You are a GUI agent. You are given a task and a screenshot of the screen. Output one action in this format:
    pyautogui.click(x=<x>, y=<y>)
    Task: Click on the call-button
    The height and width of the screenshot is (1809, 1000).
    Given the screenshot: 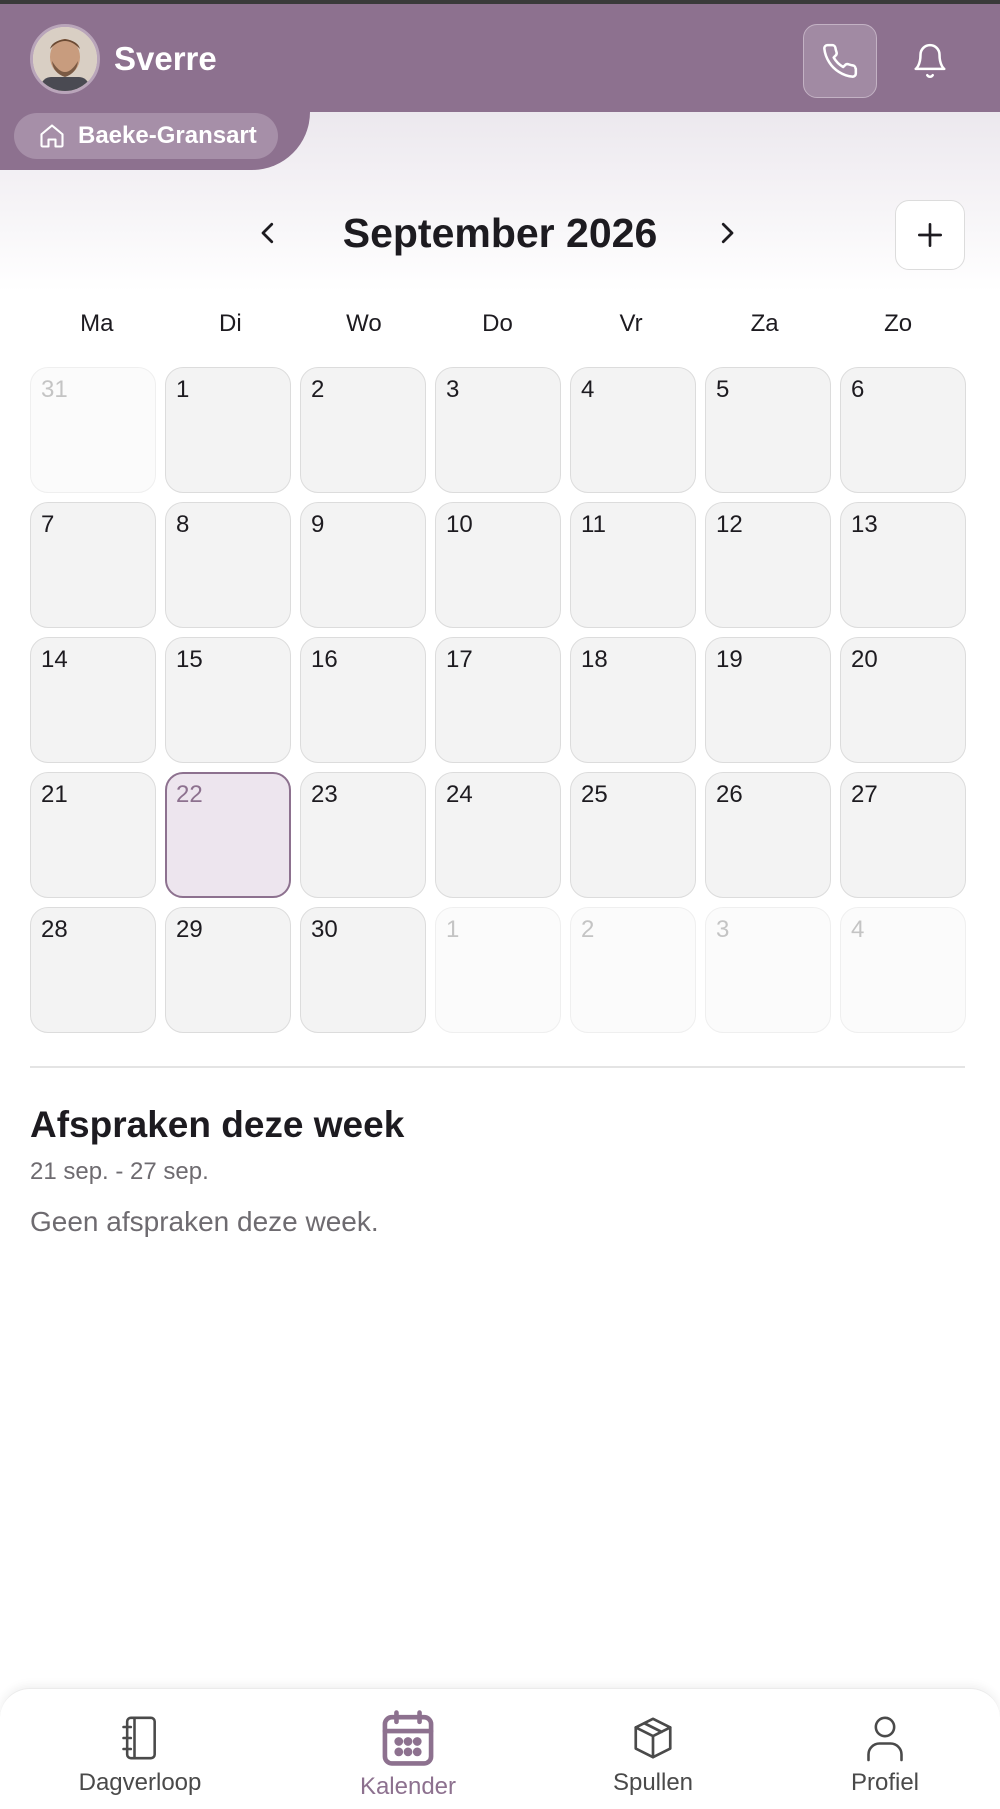 What is the action you would take?
    pyautogui.click(x=840, y=61)
    